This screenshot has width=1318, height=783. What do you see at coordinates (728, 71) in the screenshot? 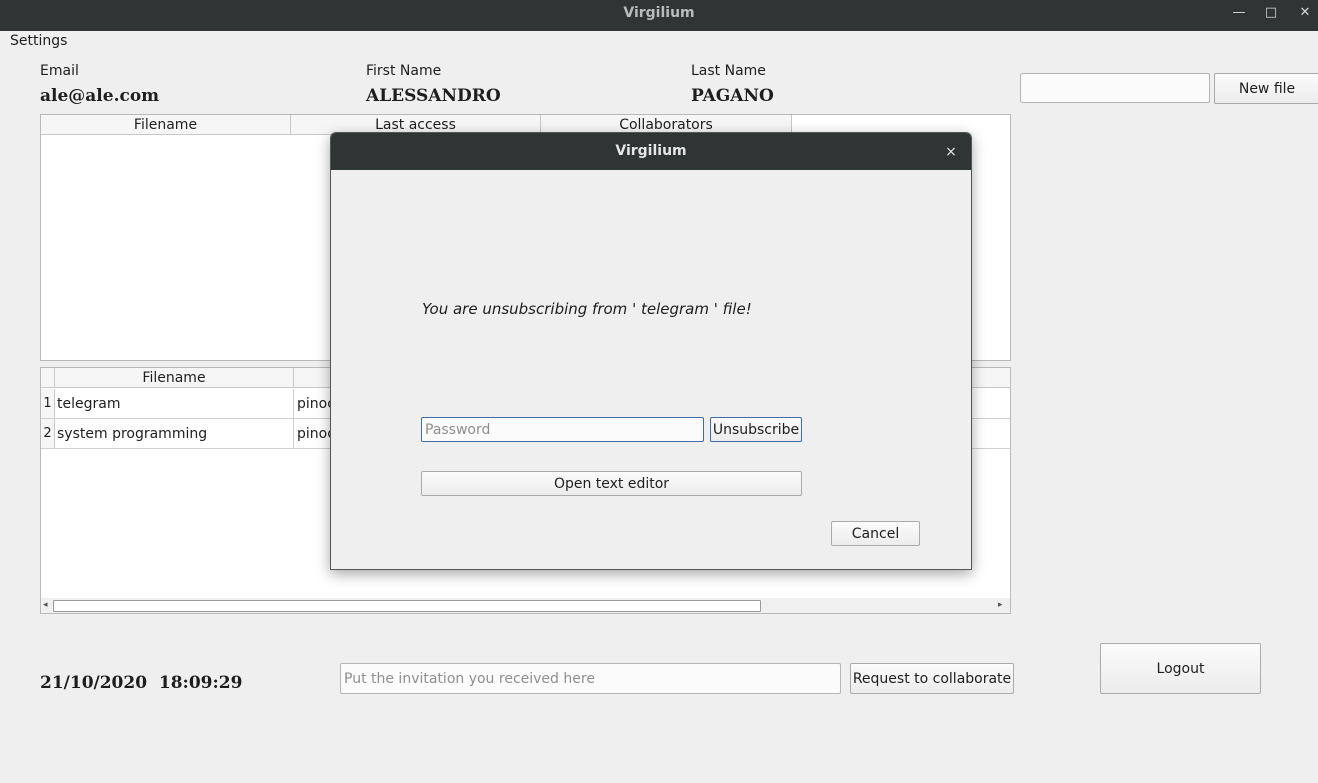
I see `last-name-label: Last Name` at bounding box center [728, 71].